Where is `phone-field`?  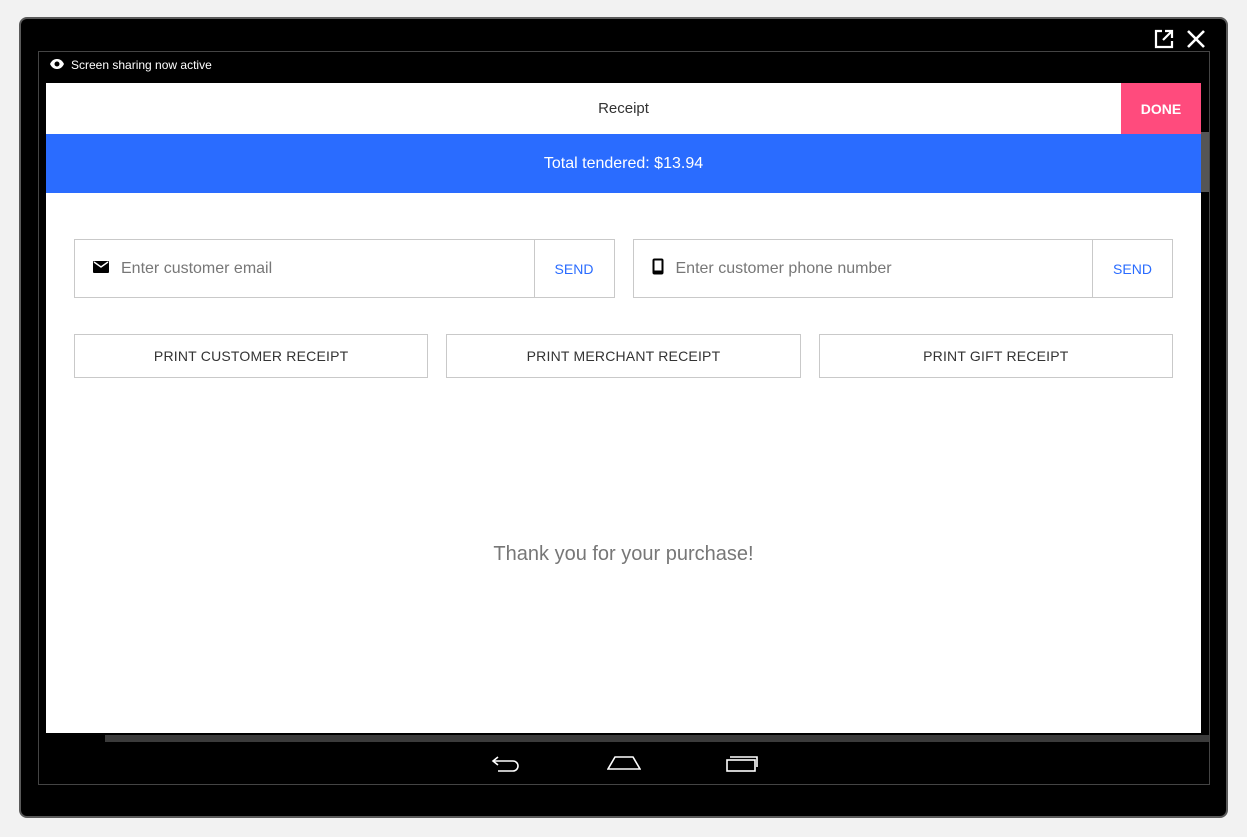
phone-field is located at coordinates (883, 268).